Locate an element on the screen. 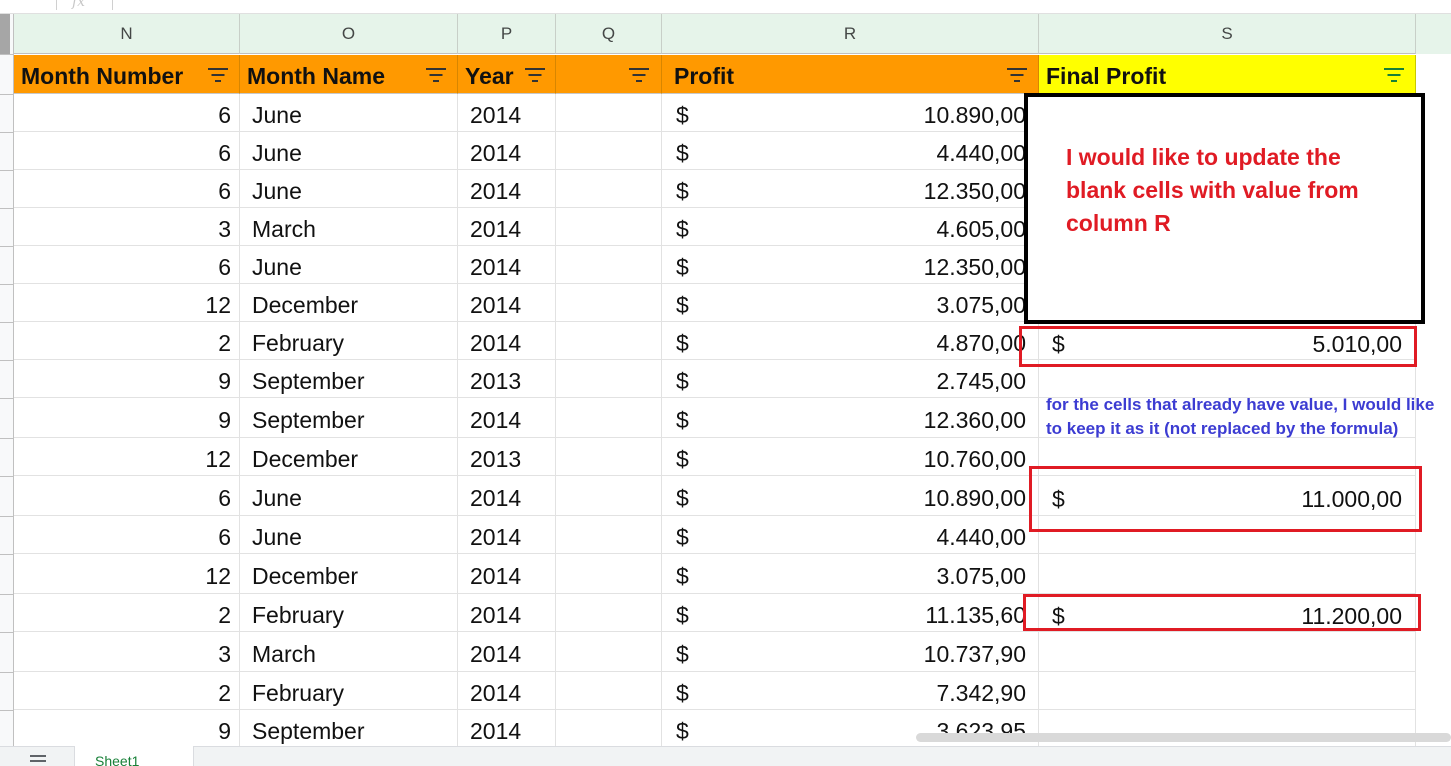 This screenshot has height=766, width=1451. cell-profit: $11.135,60 is located at coordinates (850, 613).